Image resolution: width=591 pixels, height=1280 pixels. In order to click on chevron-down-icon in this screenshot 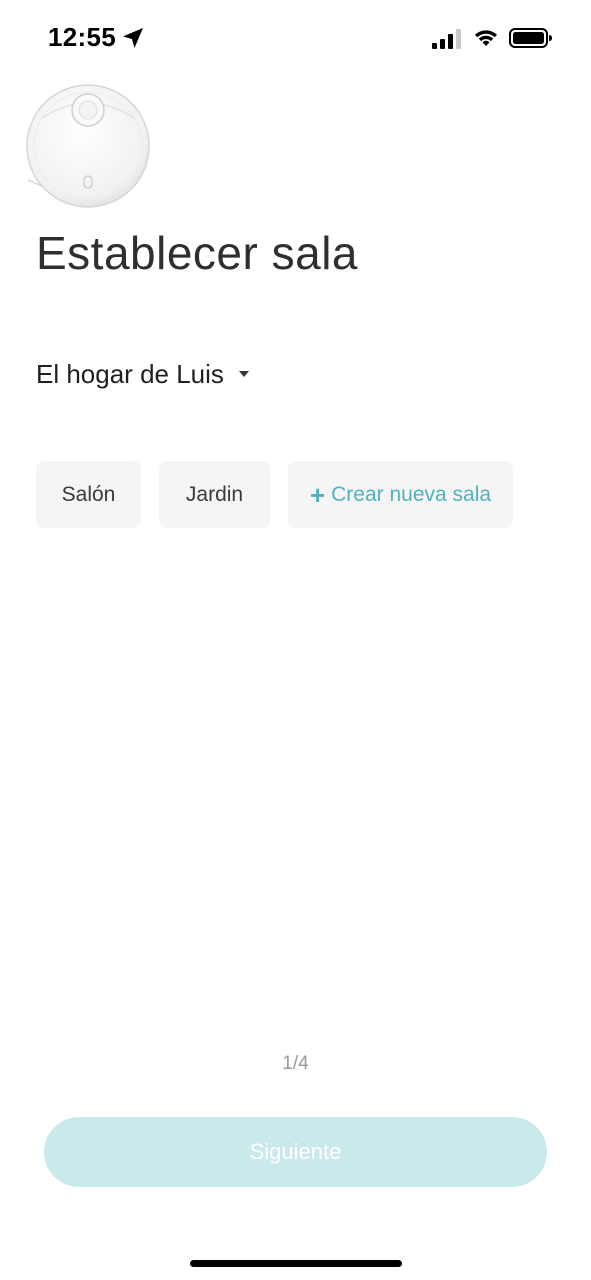, I will do `click(243, 374)`.